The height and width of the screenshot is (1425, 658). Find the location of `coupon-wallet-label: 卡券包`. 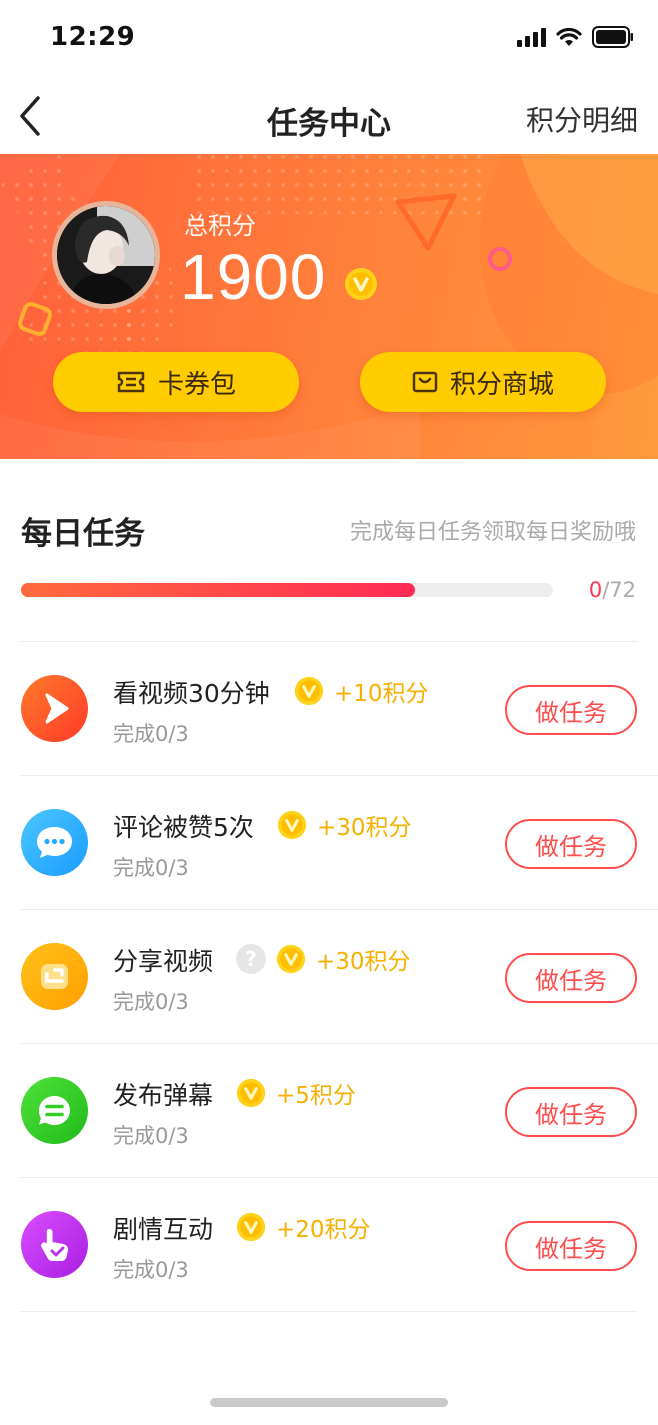

coupon-wallet-label: 卡券包 is located at coordinates (196, 384).